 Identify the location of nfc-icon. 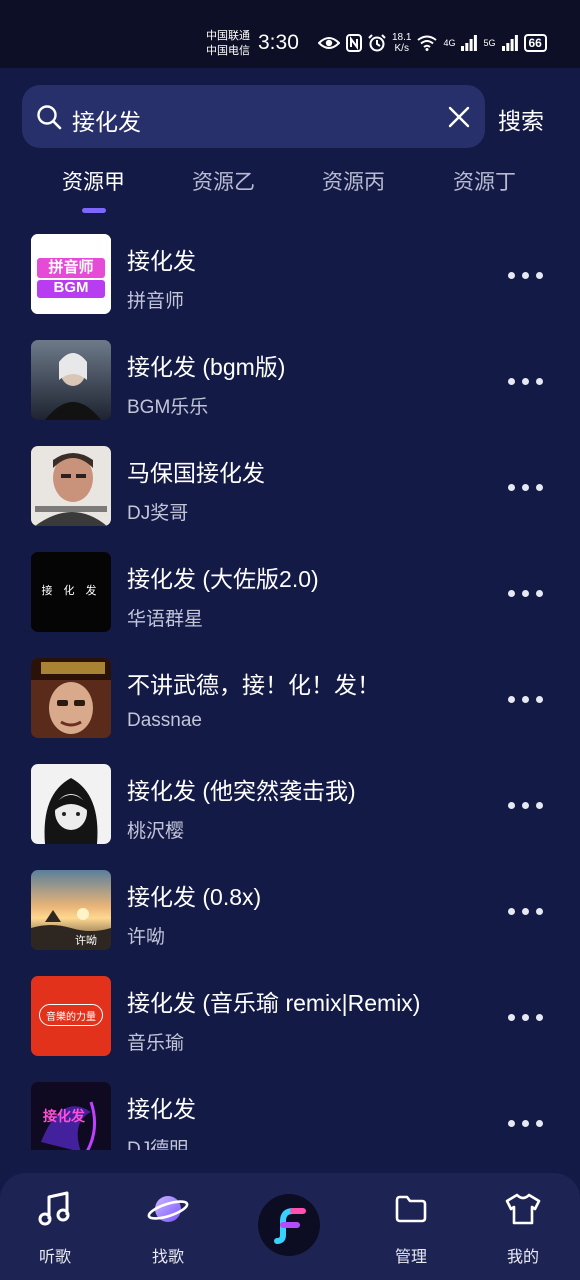
(354, 43).